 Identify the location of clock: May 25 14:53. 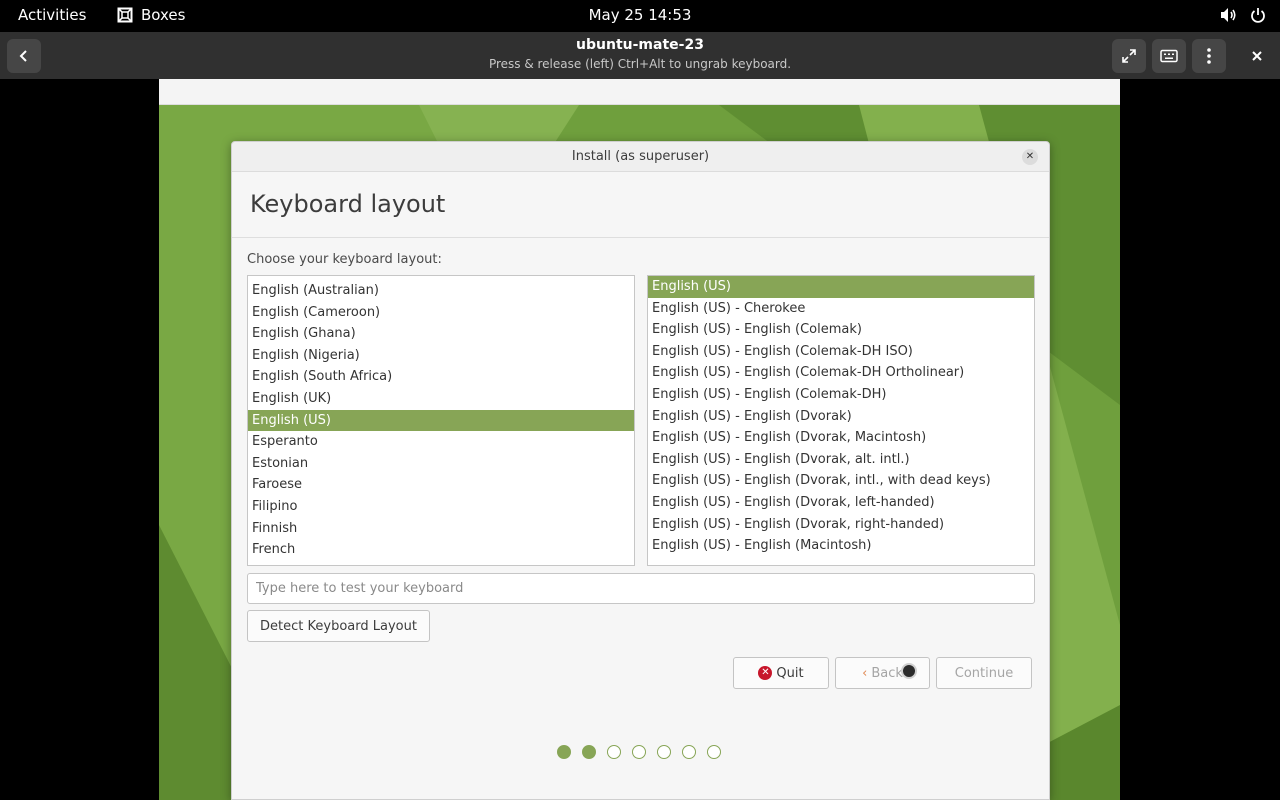
(640, 15).